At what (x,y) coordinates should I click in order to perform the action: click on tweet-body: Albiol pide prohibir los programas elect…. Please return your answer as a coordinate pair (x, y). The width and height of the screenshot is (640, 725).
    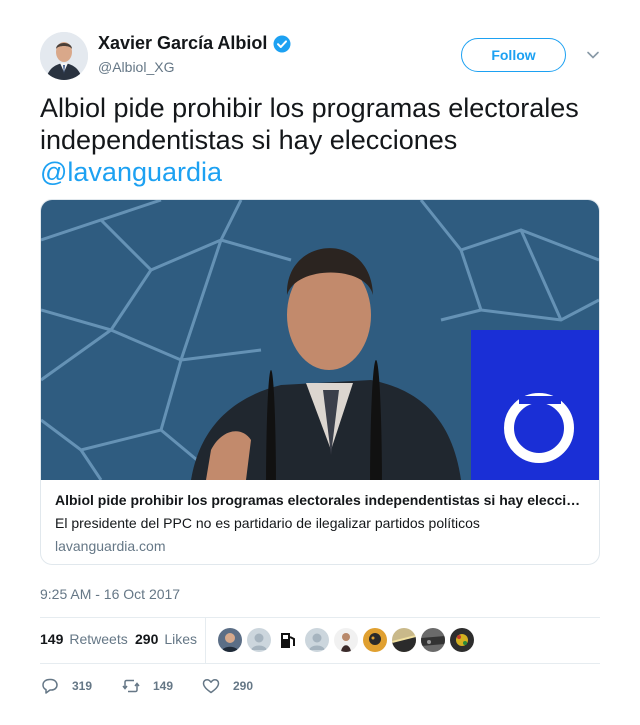
    Looking at the image, I should click on (309, 124).